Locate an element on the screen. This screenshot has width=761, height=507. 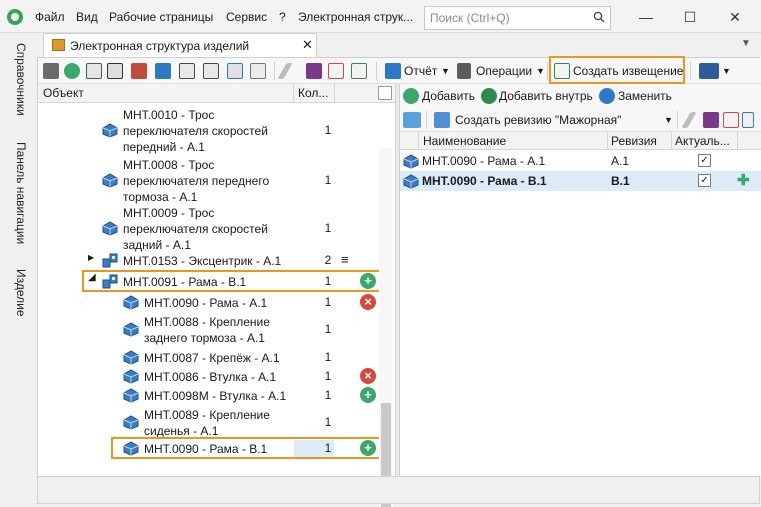
tree-row: ◢ МНТ.0091 - Рама - В.1 1 + is located at coordinates (216, 281).